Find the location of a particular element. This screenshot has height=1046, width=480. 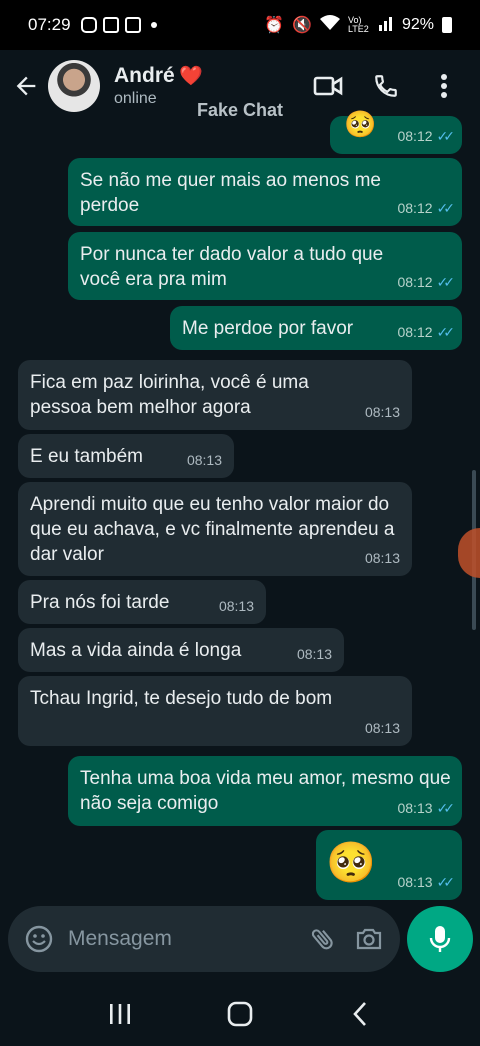

image-icon is located at coordinates (132, 25).